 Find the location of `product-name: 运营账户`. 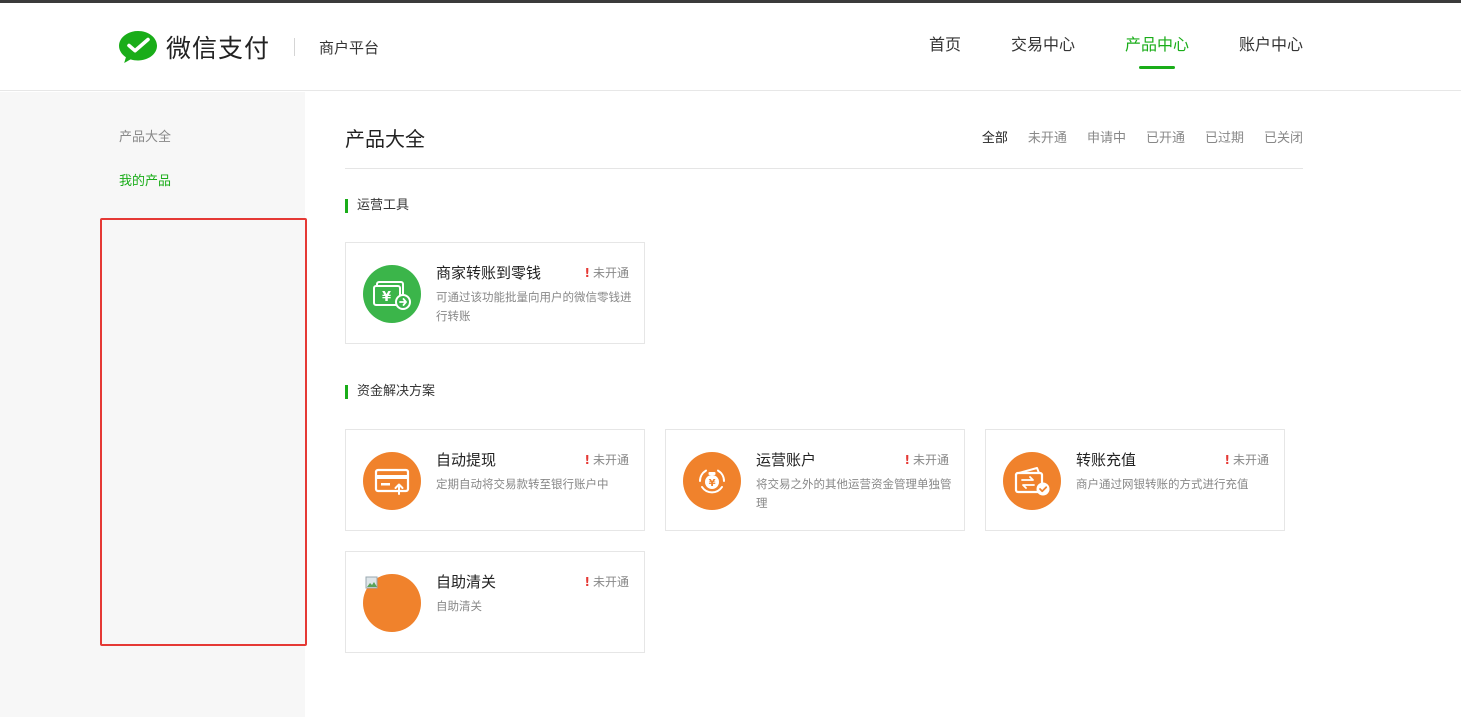

product-name: 运营账户 is located at coordinates (786, 460).